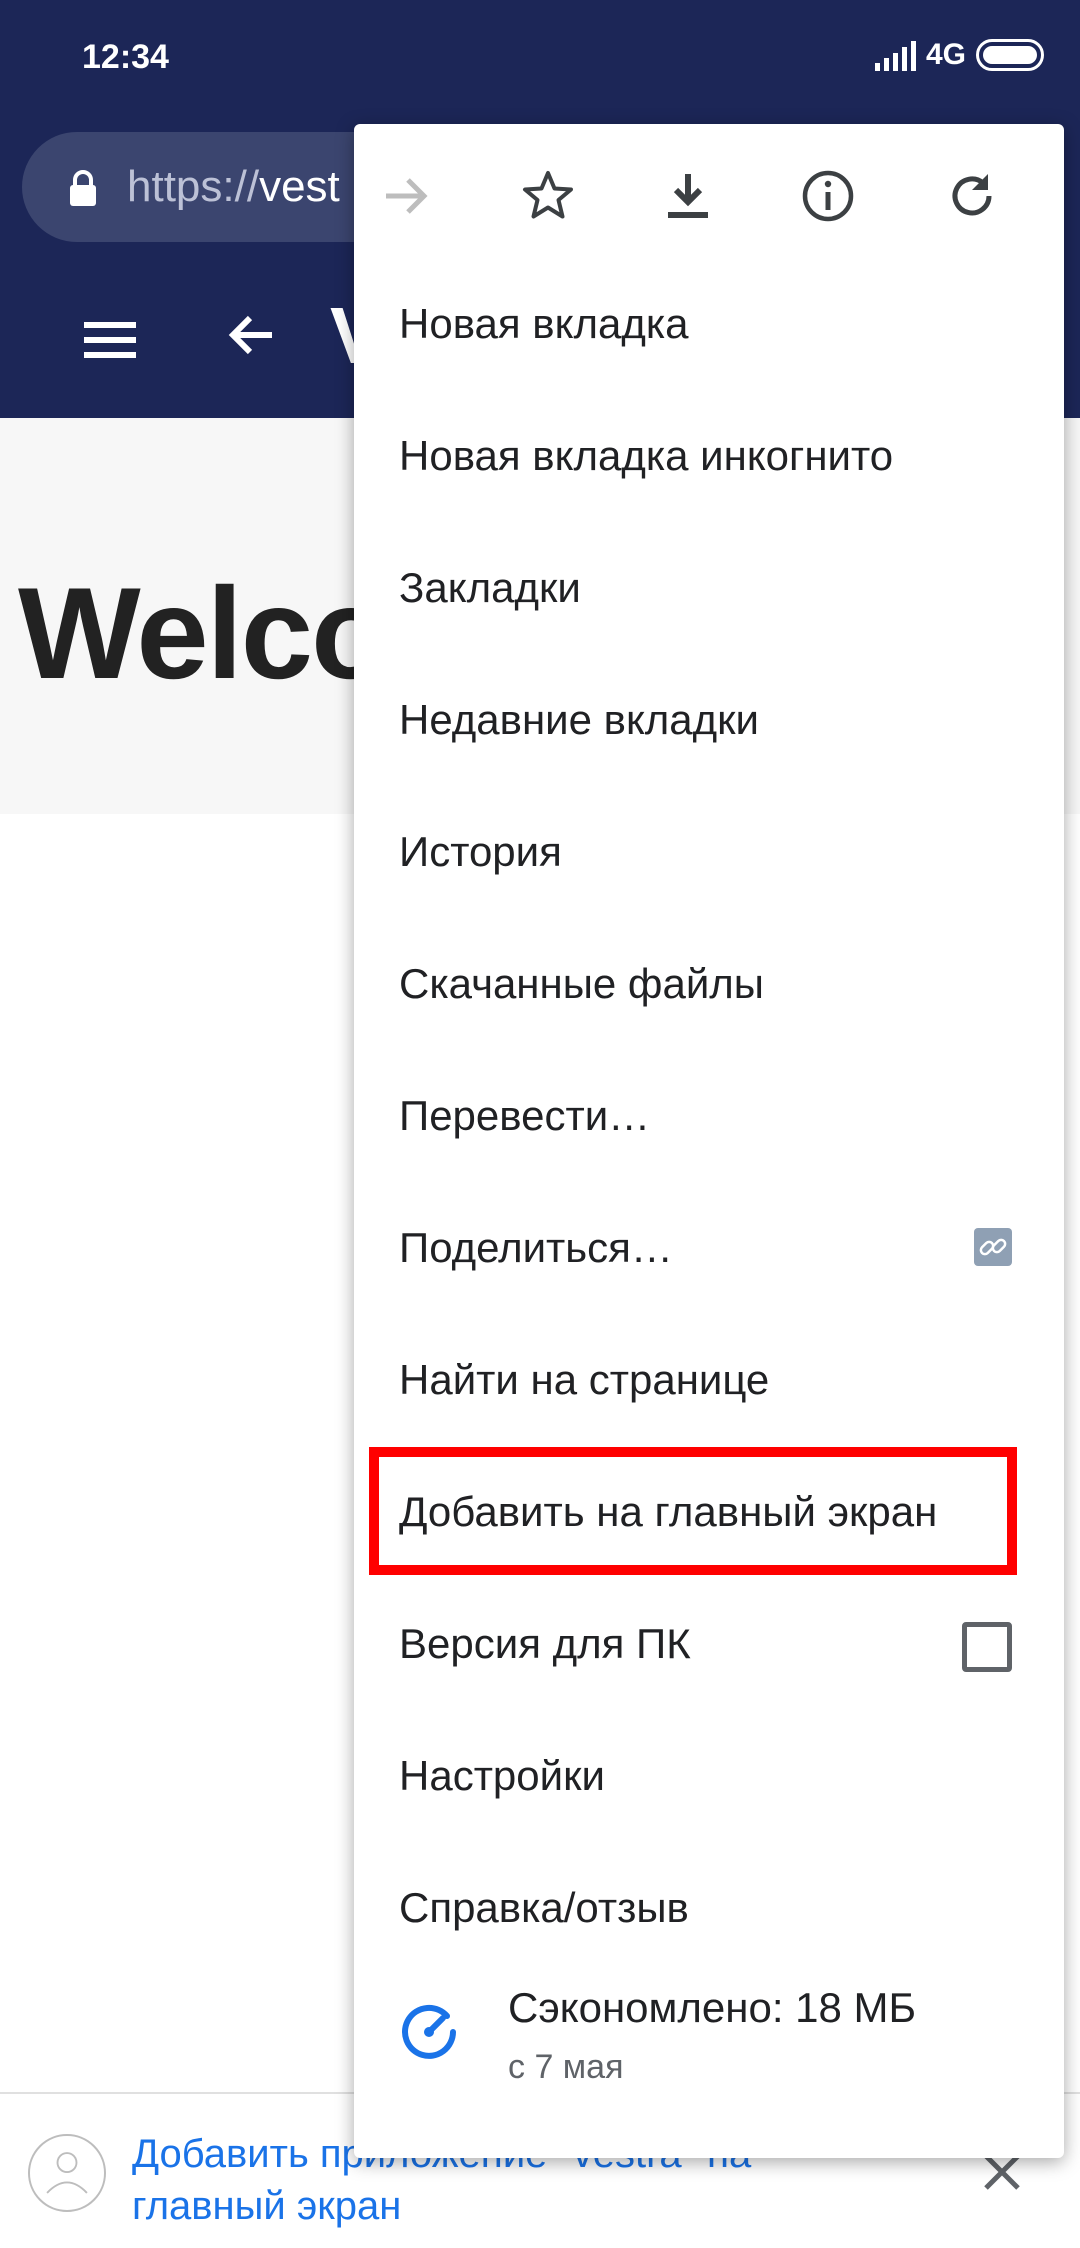  I want to click on menu-toolbar, so click(709, 194).